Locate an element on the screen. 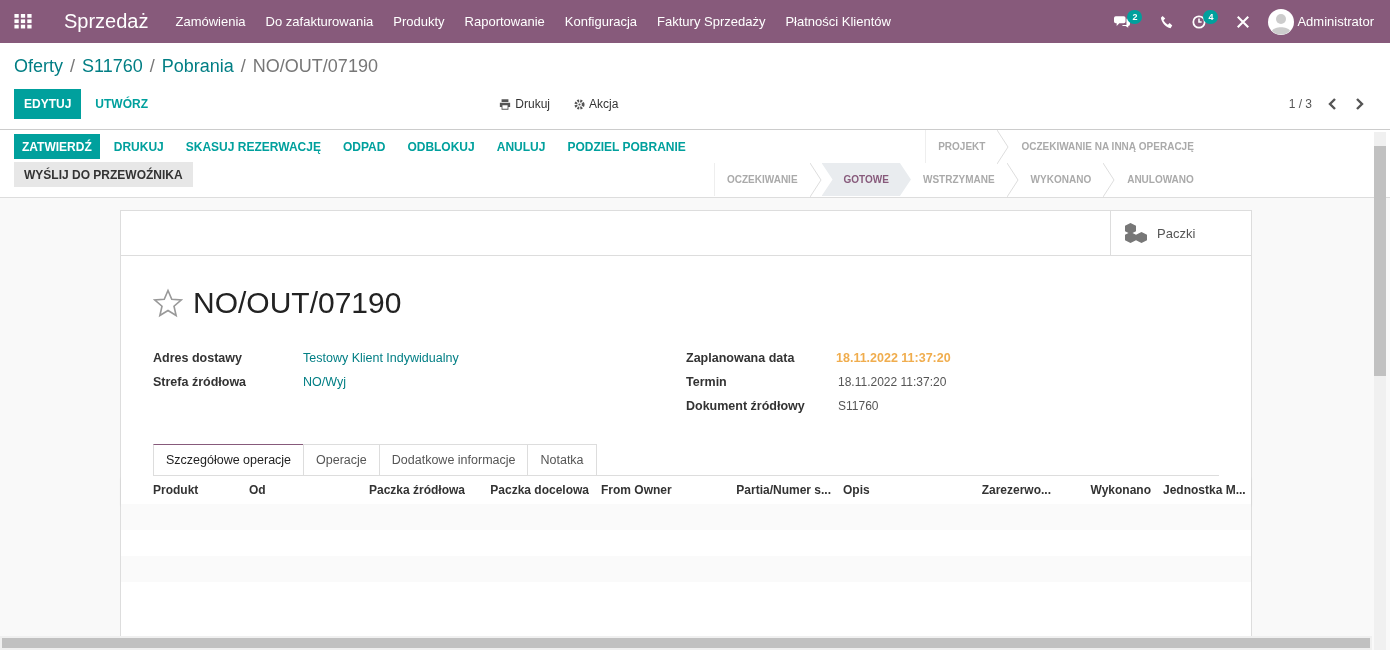  clock-icon is located at coordinates (1199, 21).